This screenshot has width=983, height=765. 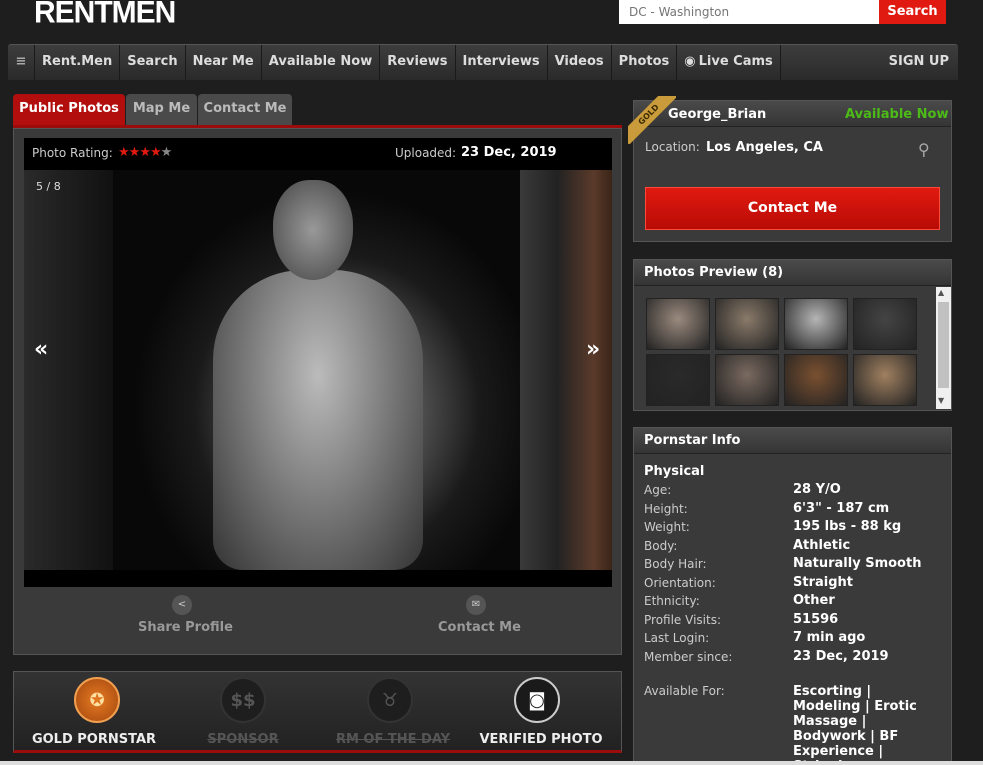 What do you see at coordinates (841, 508) in the screenshot?
I see `info-value: 6'3" - 187 cm` at bounding box center [841, 508].